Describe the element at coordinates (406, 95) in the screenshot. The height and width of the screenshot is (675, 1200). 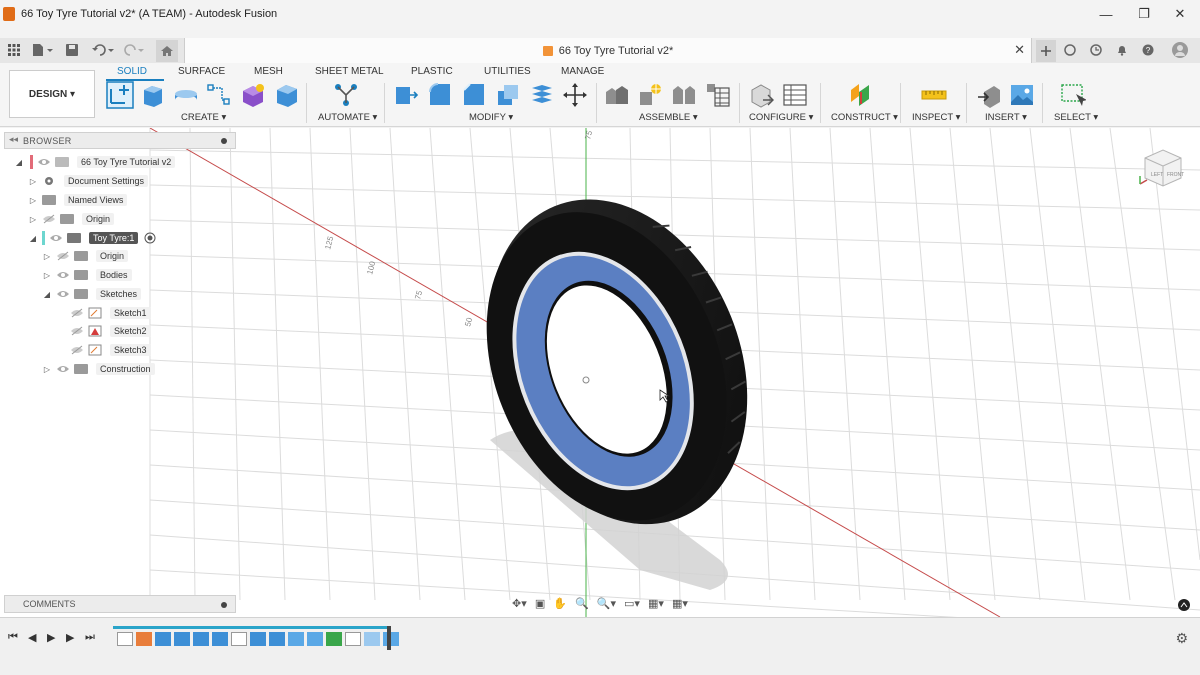
I see `press-pull-icon` at that location.